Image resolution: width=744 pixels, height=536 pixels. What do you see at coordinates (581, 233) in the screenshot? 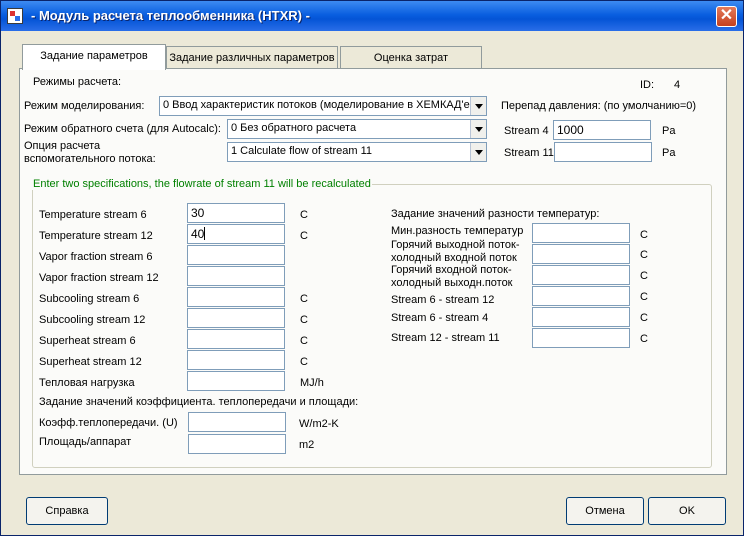
I see `min-temp-diff-input` at bounding box center [581, 233].